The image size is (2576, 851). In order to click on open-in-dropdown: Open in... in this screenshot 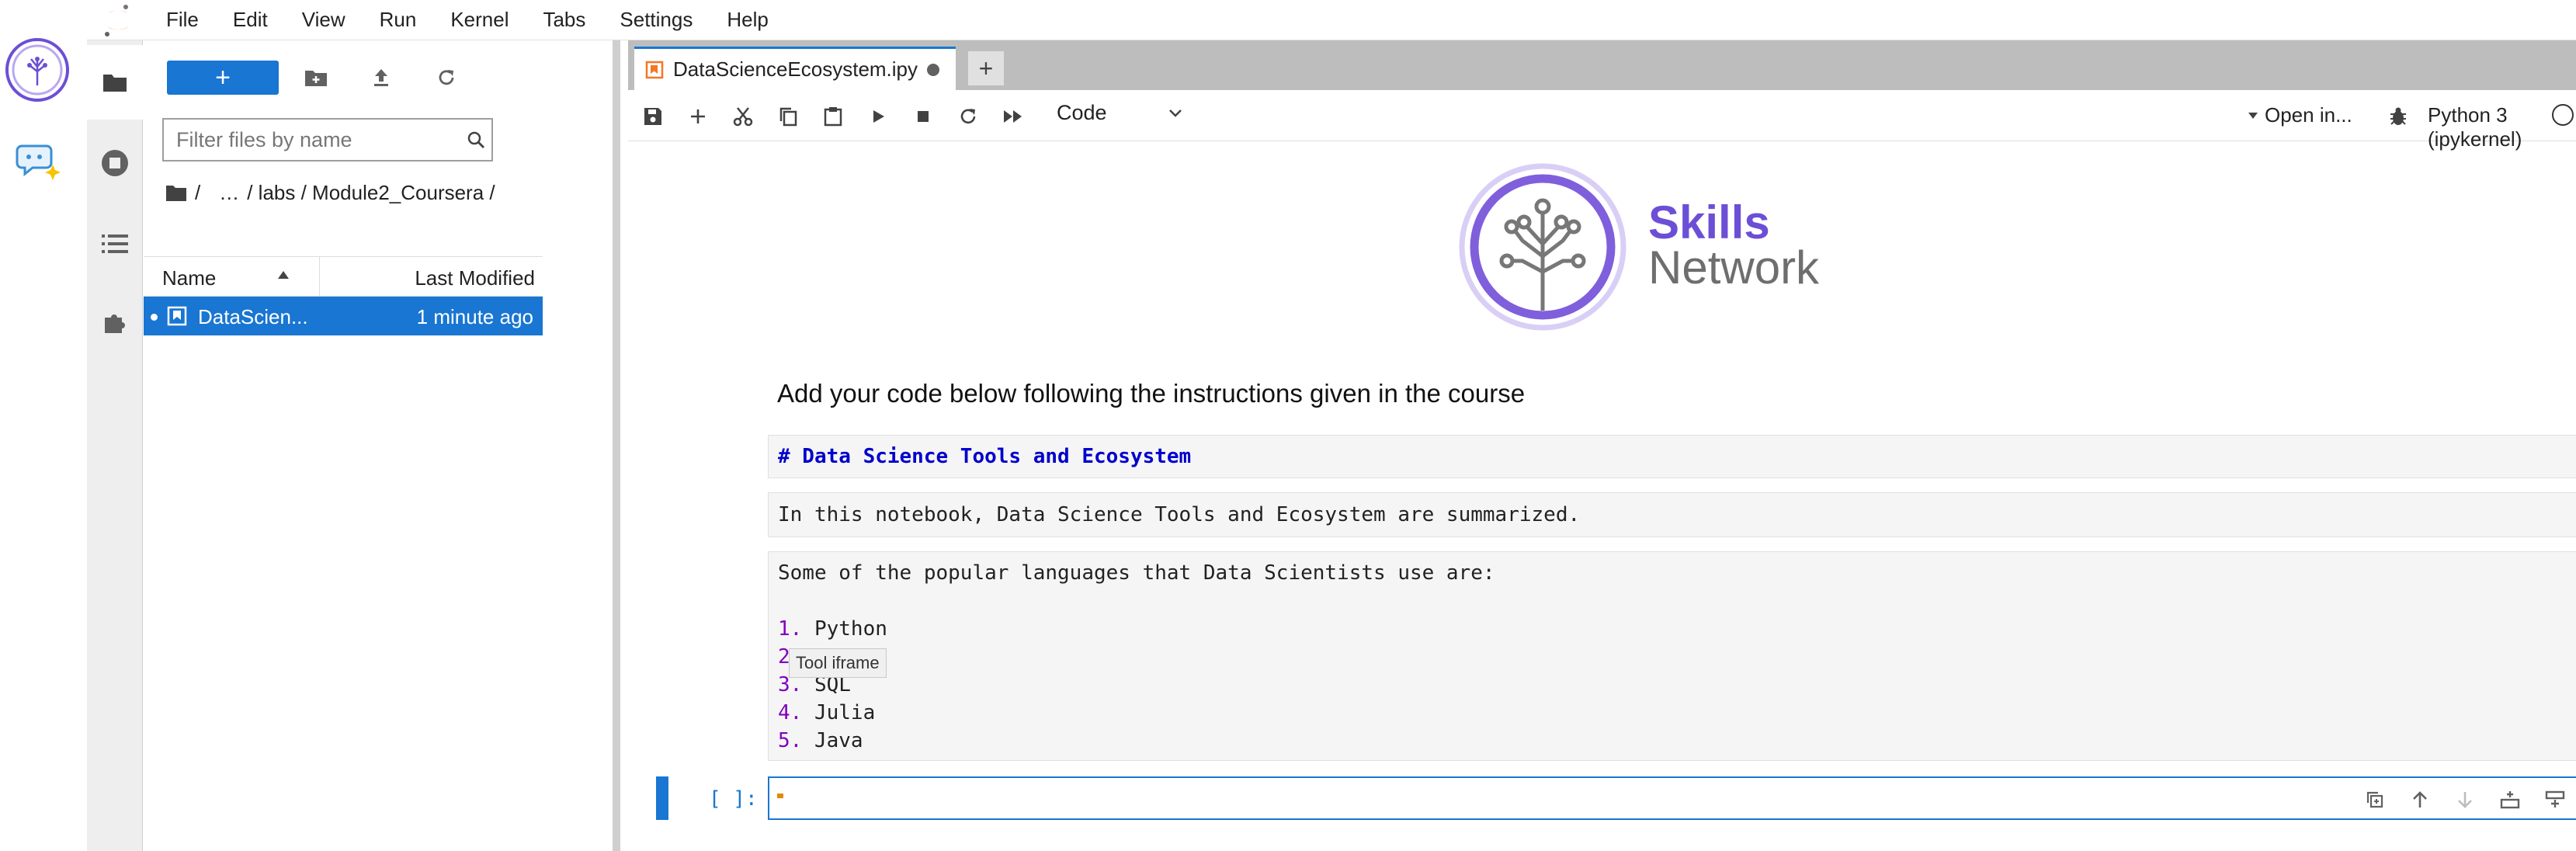, I will do `click(2300, 115)`.